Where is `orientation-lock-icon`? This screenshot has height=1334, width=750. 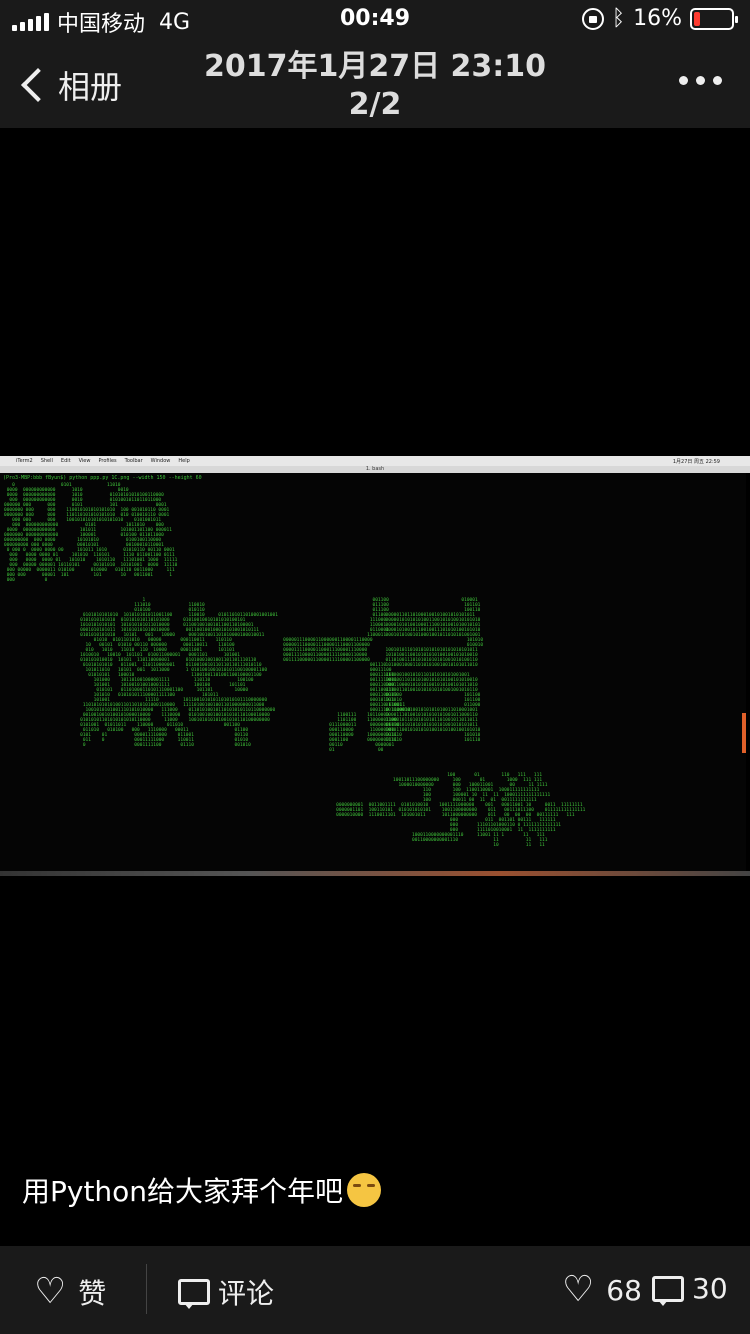 orientation-lock-icon is located at coordinates (592, 18).